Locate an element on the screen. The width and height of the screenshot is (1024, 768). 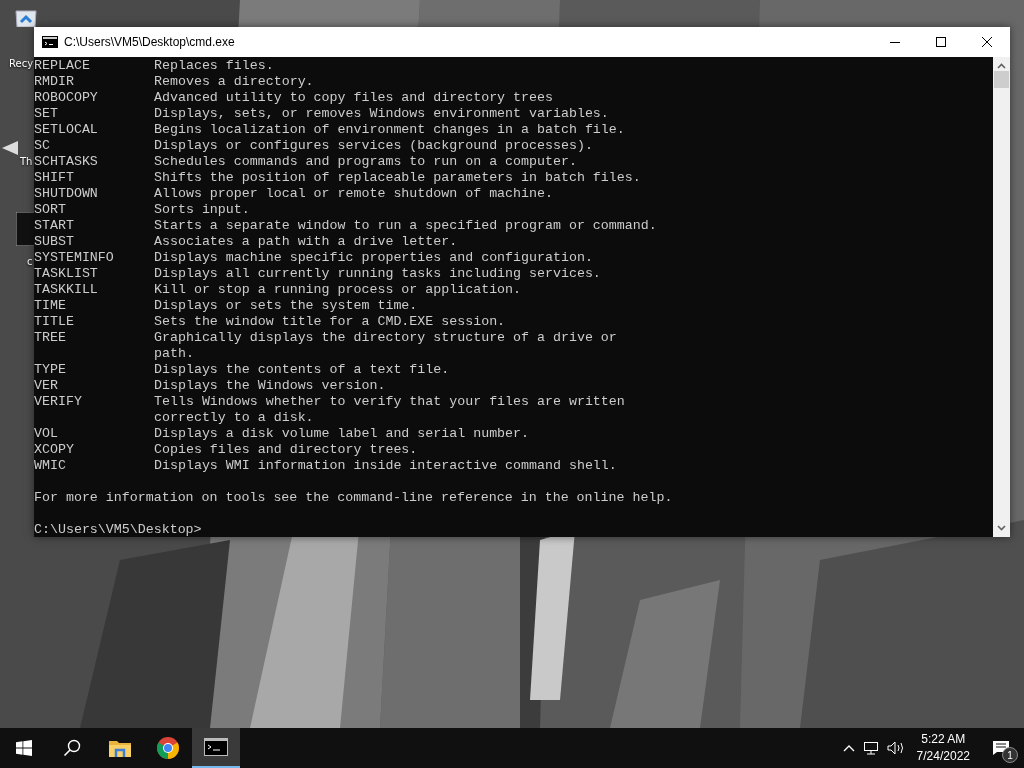
command-name: XCOPY is located at coordinates (54, 450).